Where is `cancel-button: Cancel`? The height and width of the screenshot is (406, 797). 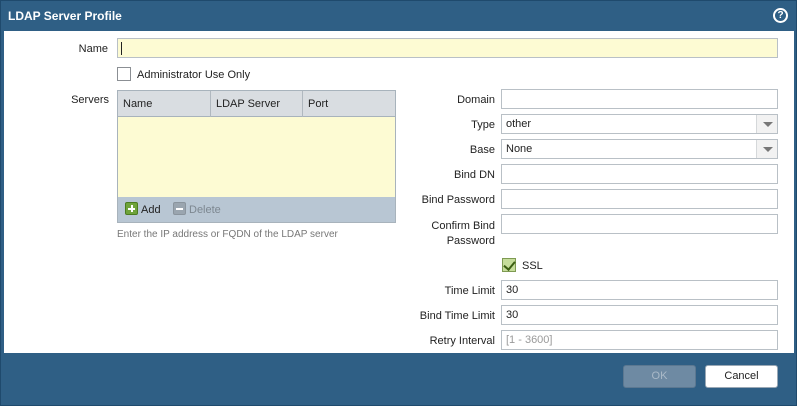 cancel-button: Cancel is located at coordinates (741, 376).